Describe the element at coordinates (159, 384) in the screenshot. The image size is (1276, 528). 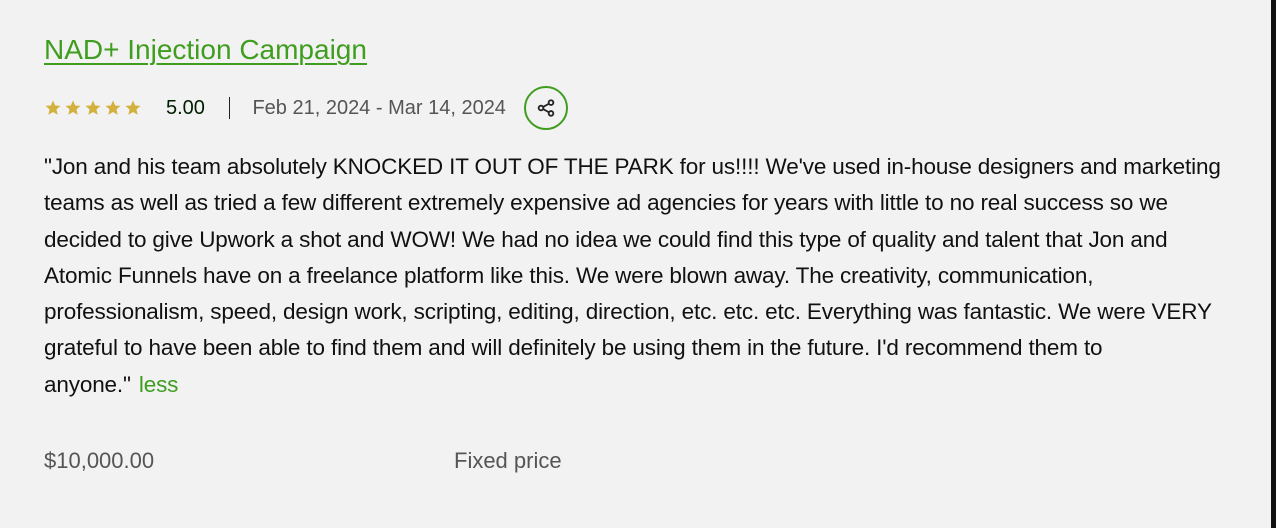
I see `less-link: less` at that location.